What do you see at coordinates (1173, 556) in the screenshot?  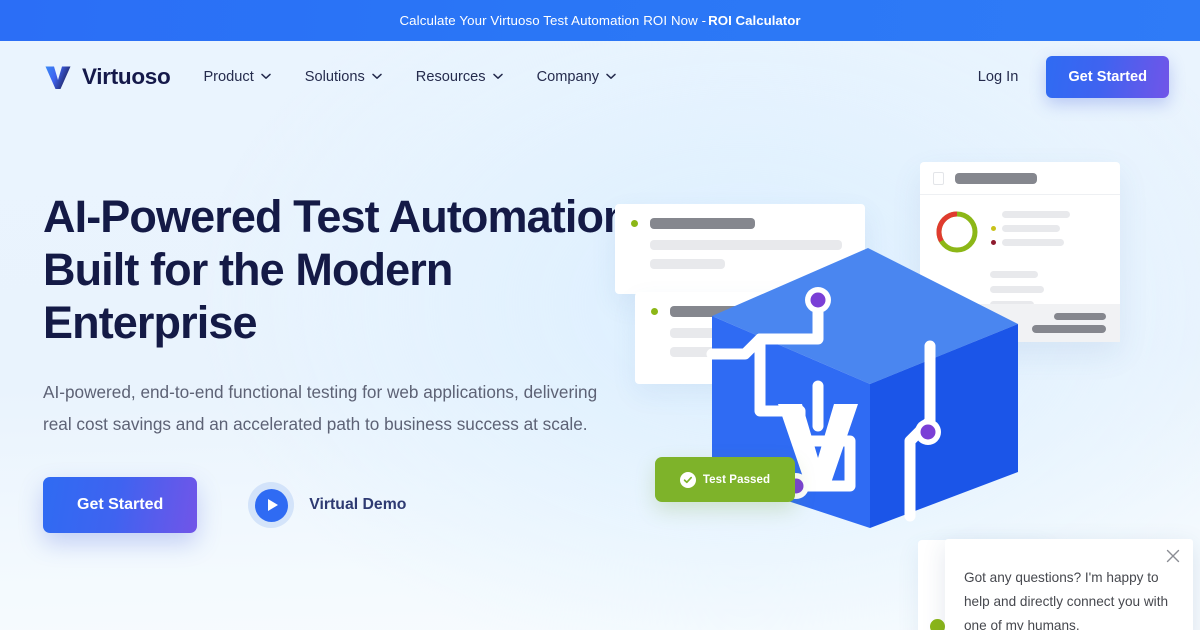 I see `close-icon` at bounding box center [1173, 556].